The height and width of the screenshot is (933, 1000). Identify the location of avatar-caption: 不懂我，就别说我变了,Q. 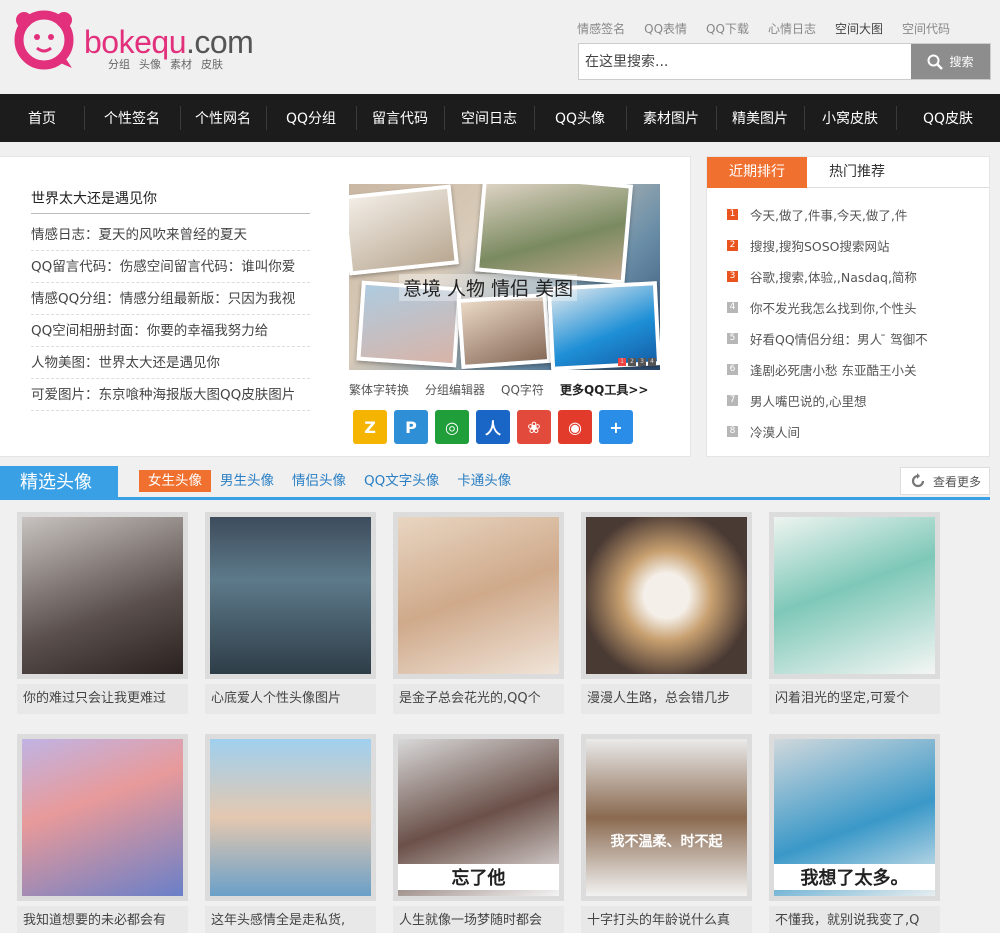
(854, 919).